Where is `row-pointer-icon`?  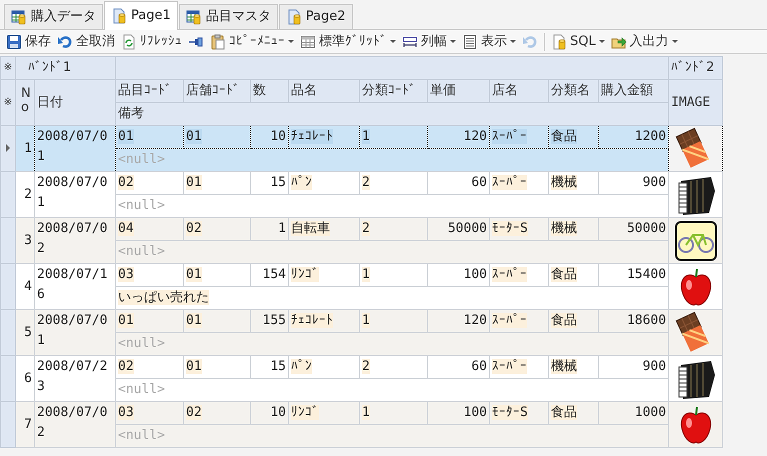 row-pointer-icon is located at coordinates (8, 148).